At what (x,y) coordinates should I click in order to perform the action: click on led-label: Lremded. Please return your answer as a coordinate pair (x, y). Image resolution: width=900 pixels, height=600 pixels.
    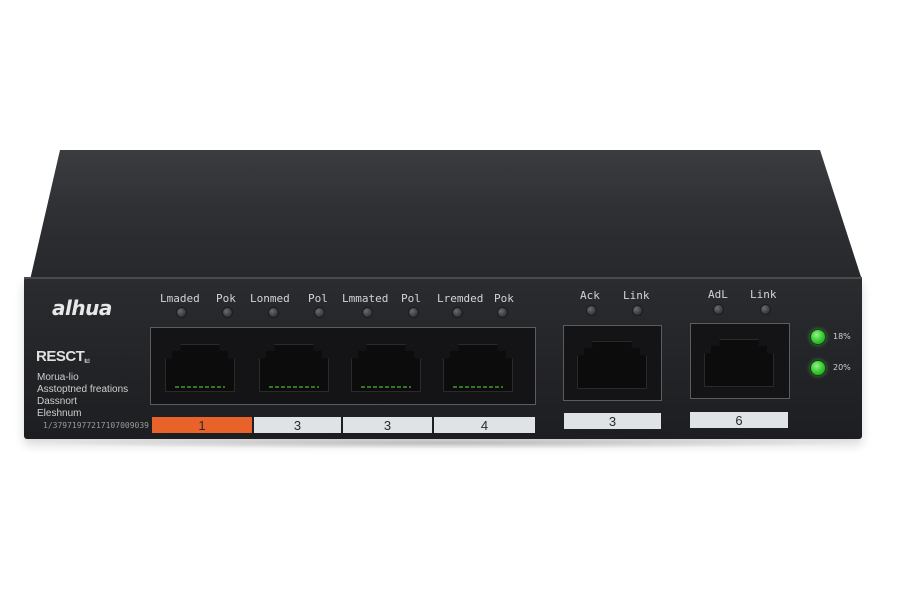
    Looking at the image, I should click on (460, 298).